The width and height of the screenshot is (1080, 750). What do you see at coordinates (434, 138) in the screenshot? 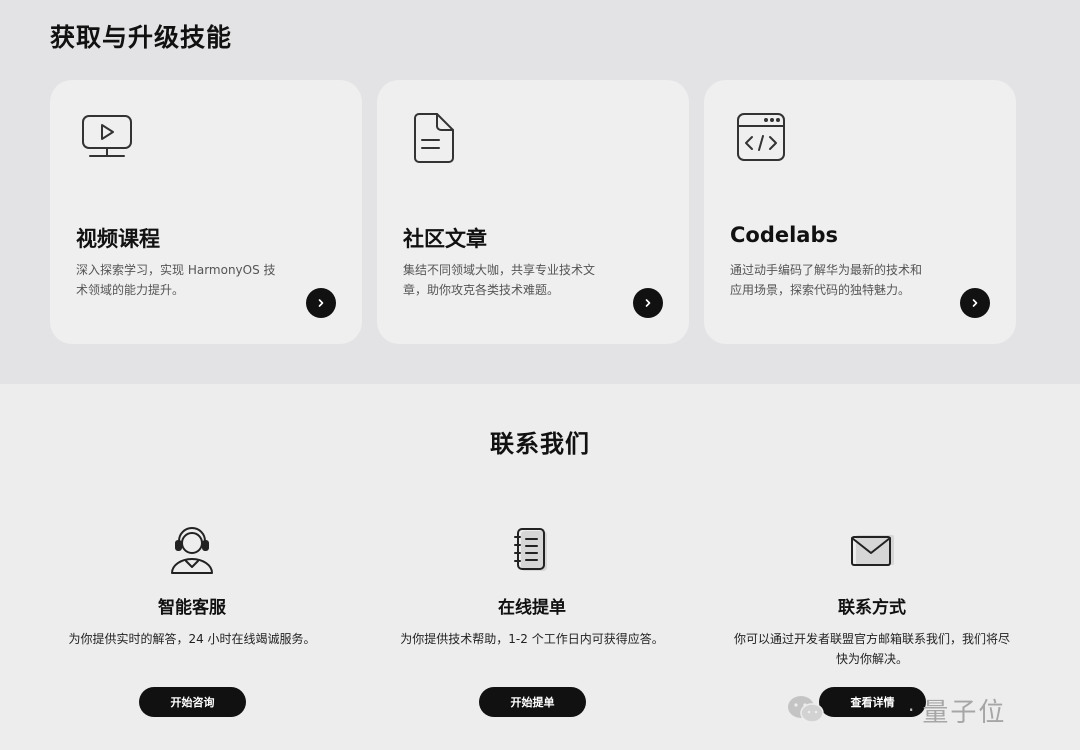
I see `document-icon` at bounding box center [434, 138].